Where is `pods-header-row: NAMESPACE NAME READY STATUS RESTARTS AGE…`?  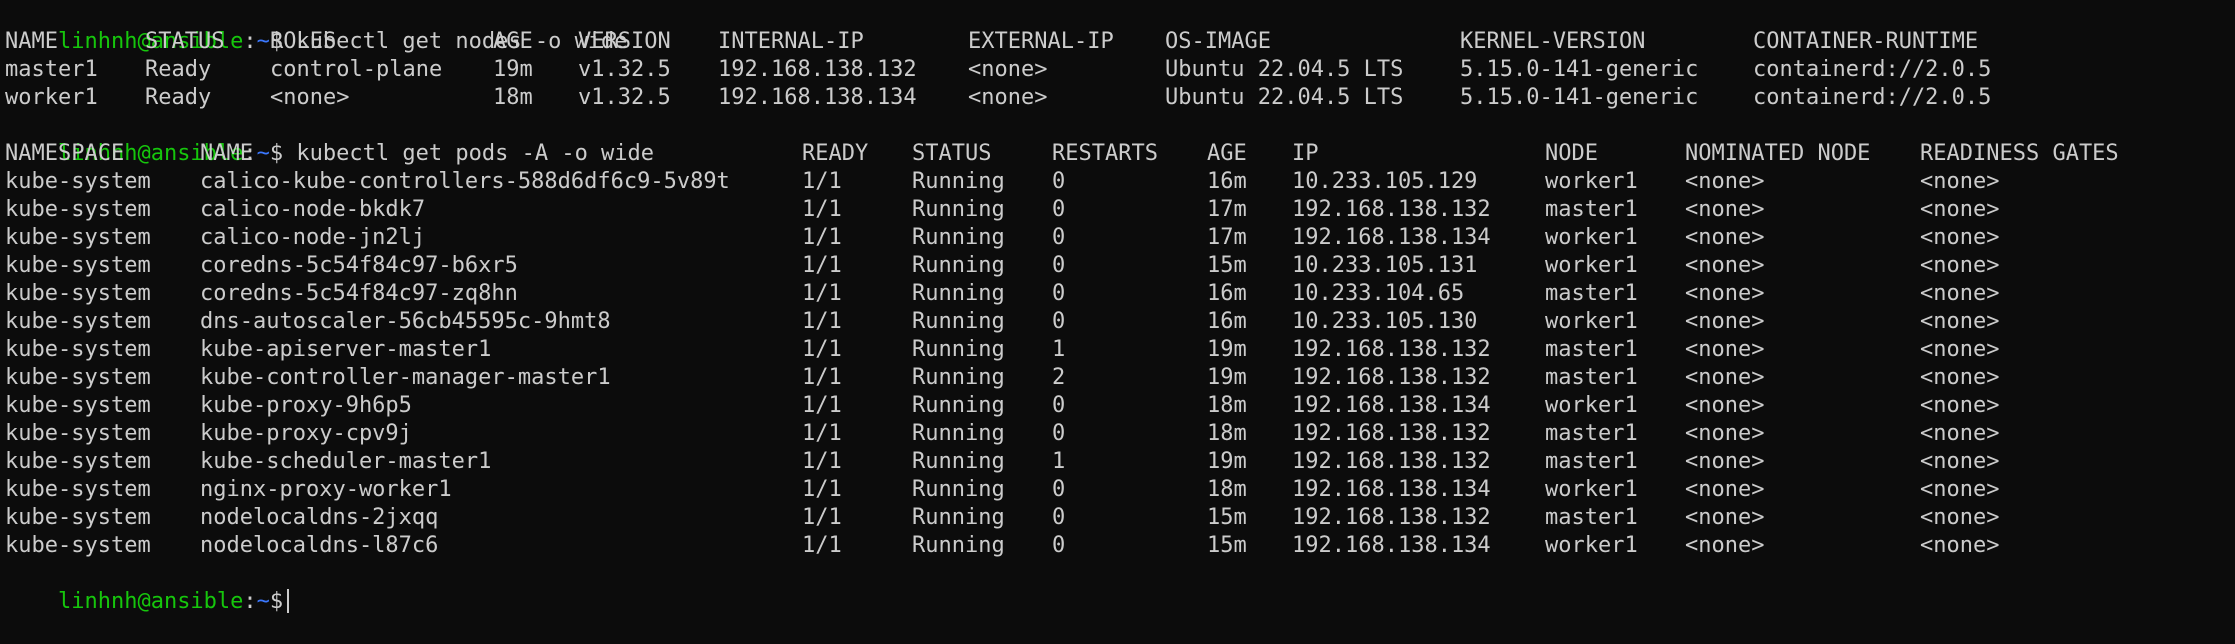
pods-header-row: NAMESPACE NAME READY STATUS RESTARTS AGE… is located at coordinates (1120, 154).